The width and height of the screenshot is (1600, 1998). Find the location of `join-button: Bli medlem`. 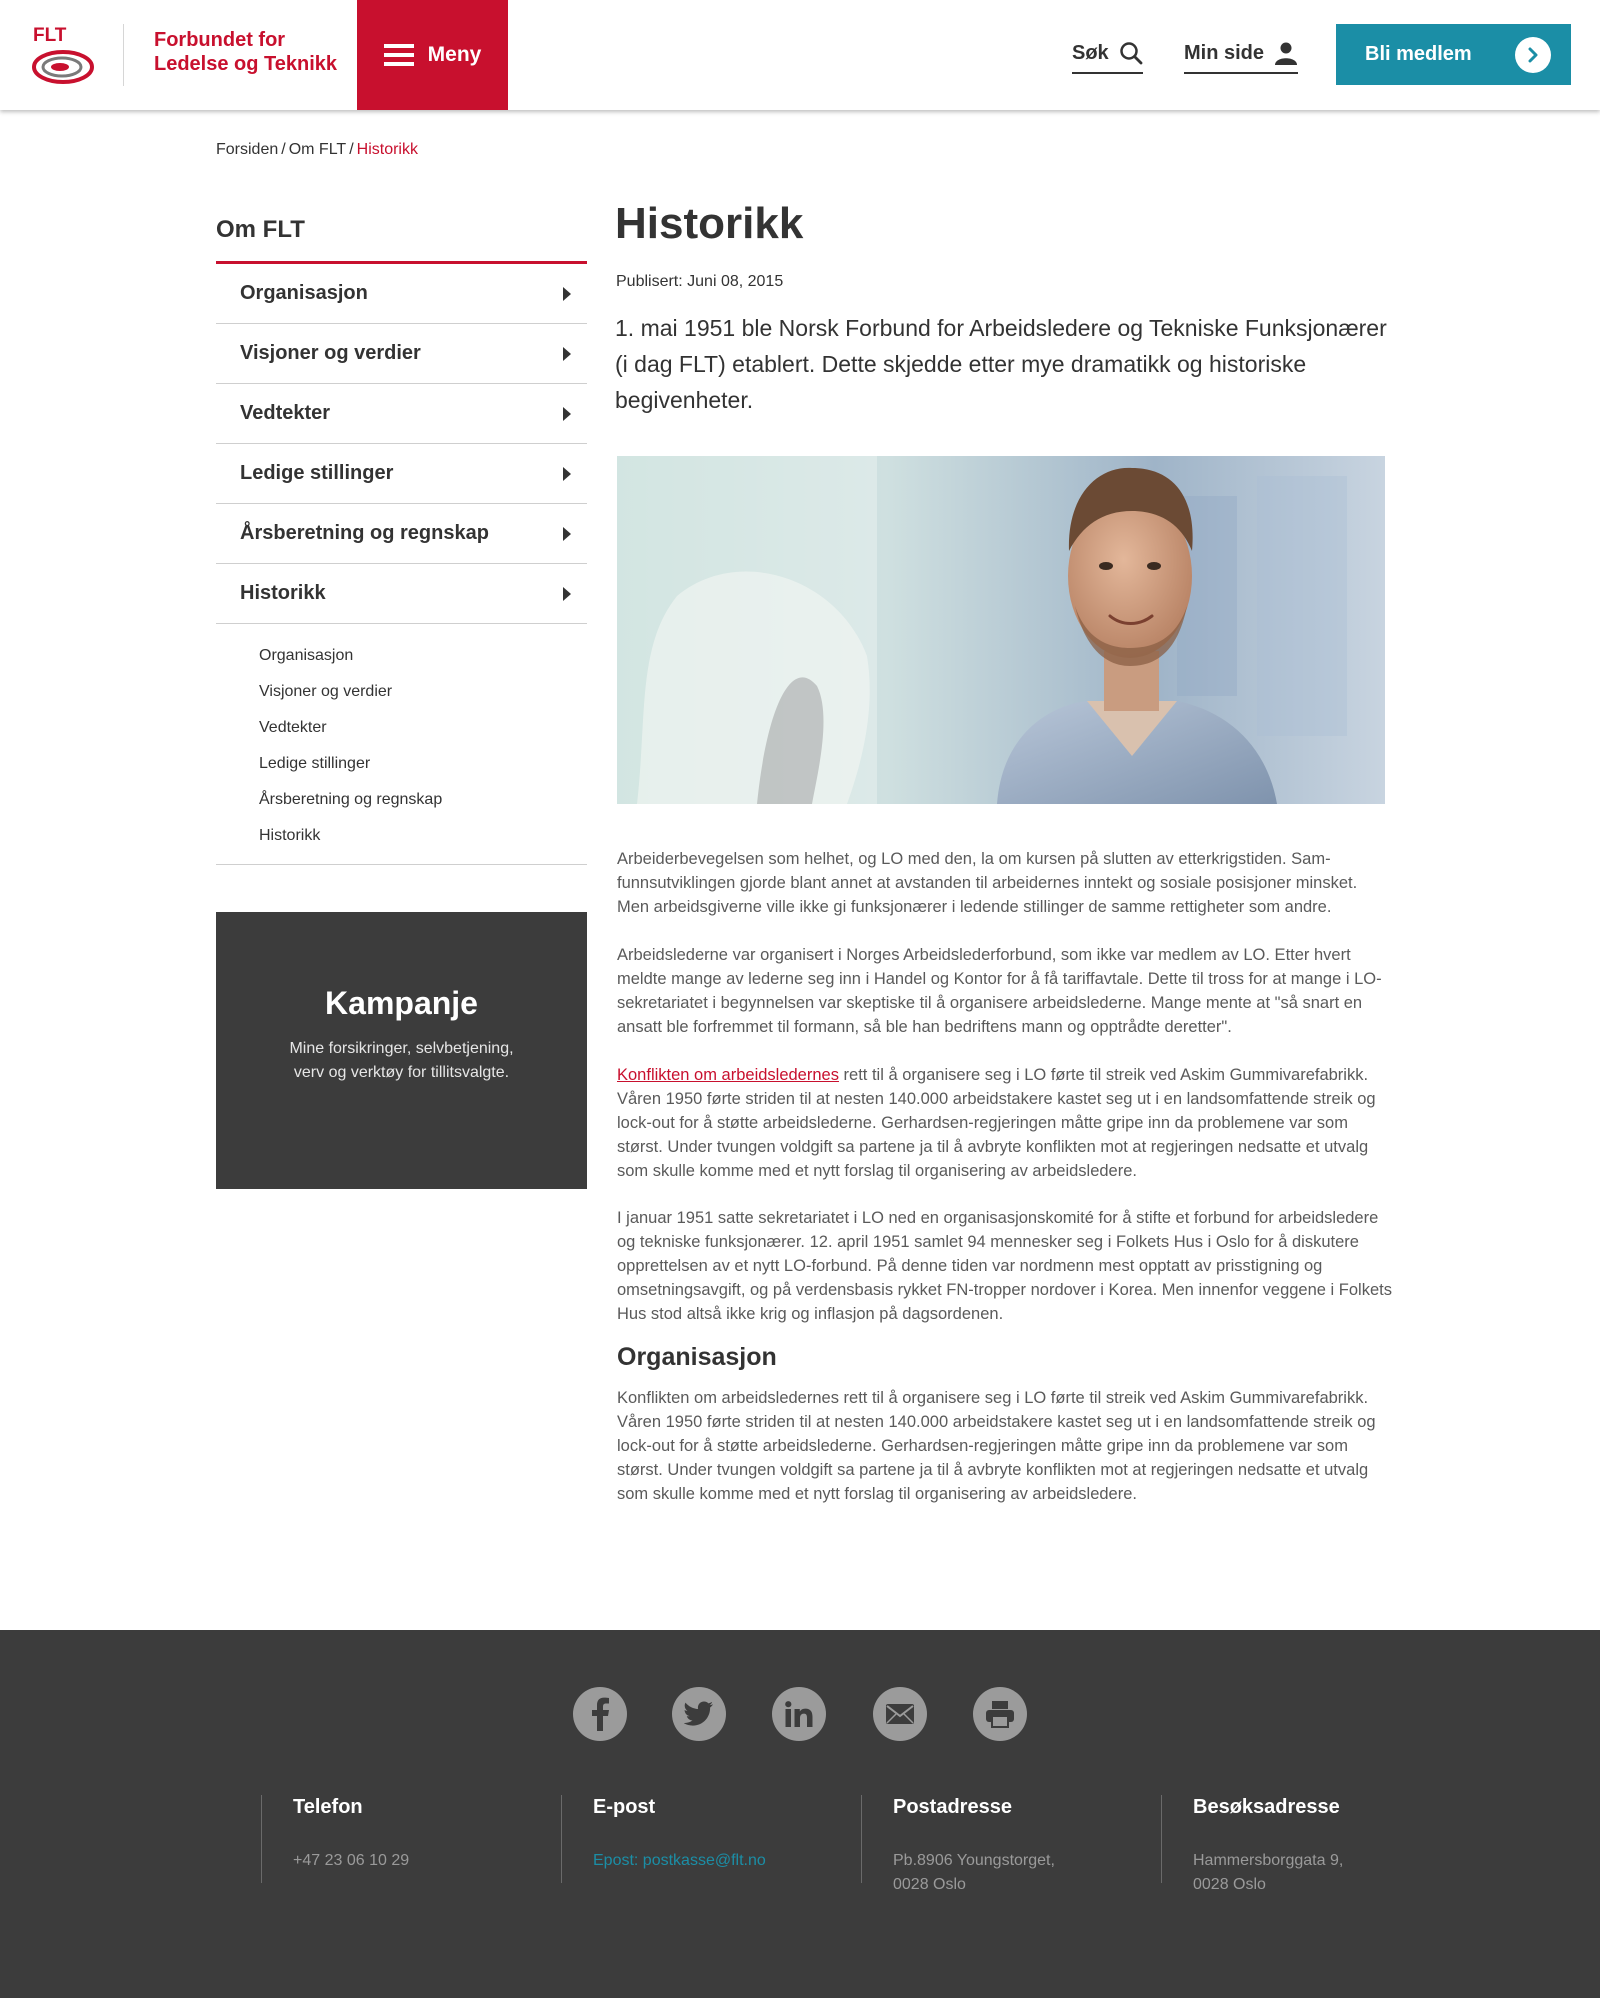

join-button: Bli medlem is located at coordinates (1453, 54).